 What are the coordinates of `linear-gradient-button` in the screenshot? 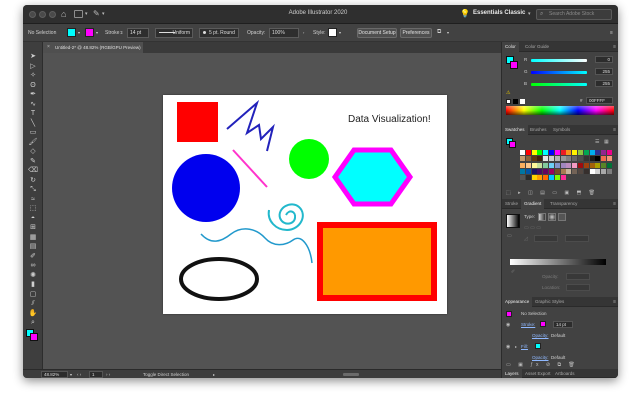 It's located at (542, 217).